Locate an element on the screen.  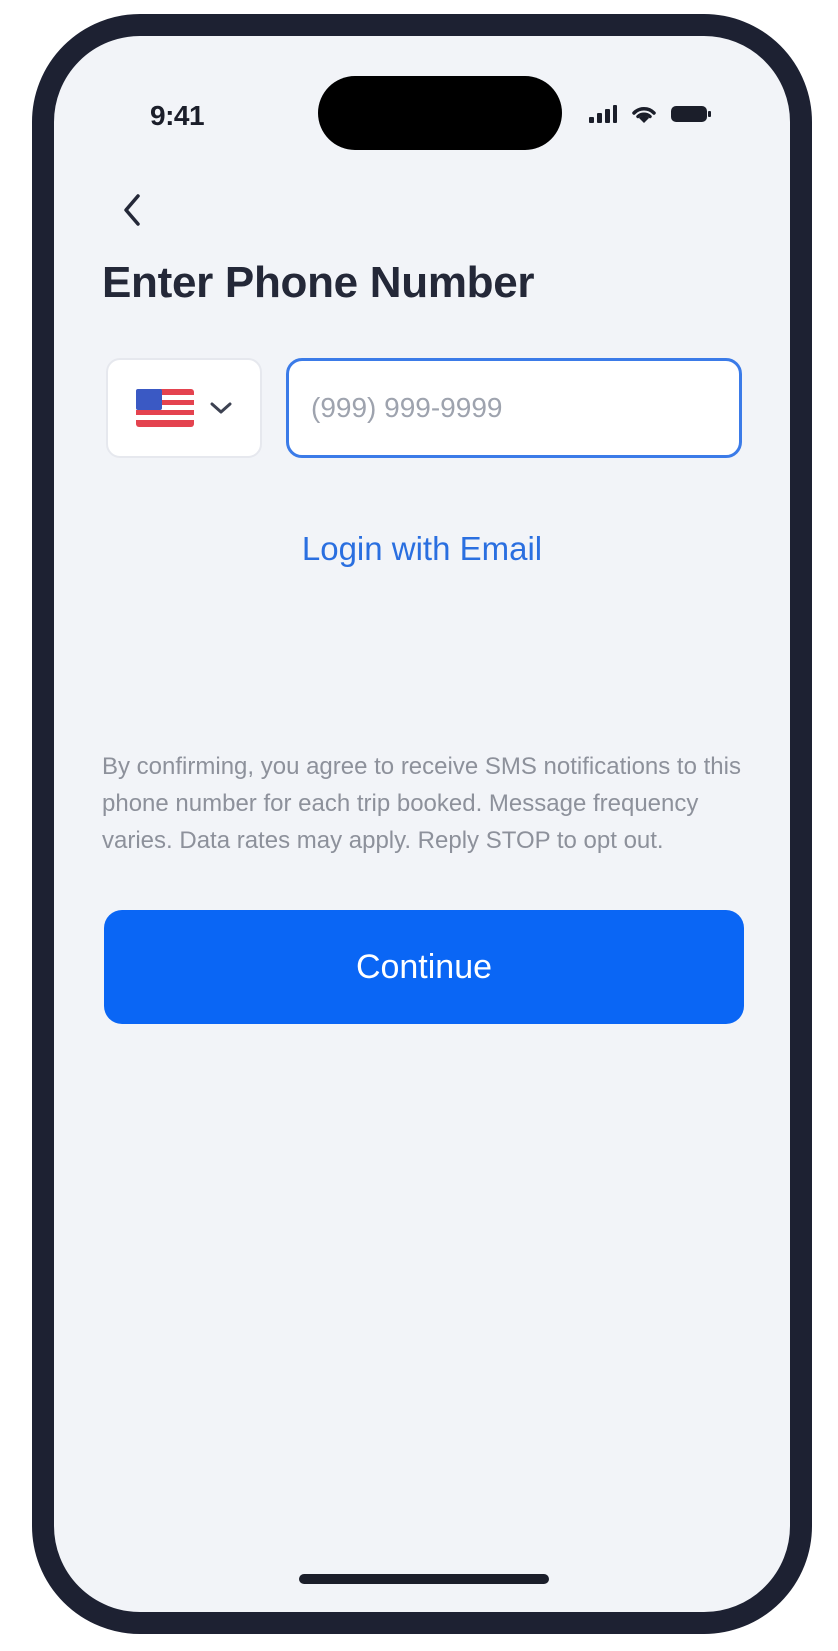
battery-icon is located at coordinates (691, 114).